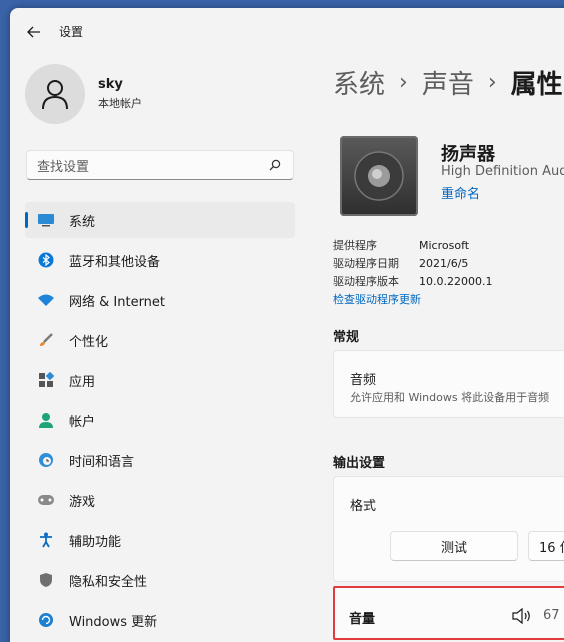 The width and height of the screenshot is (564, 642). Describe the element at coordinates (377, 299) in the screenshot. I see `check-driver-update-link: 检查驱动程序更新` at that location.